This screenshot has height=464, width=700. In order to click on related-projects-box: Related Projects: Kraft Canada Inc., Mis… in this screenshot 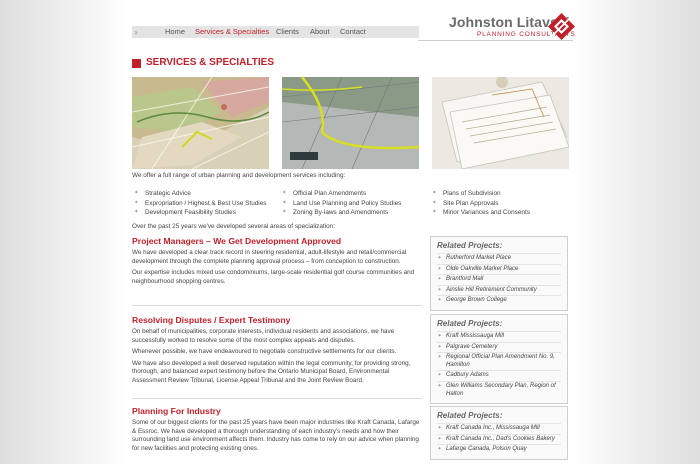, I will do `click(499, 433)`.